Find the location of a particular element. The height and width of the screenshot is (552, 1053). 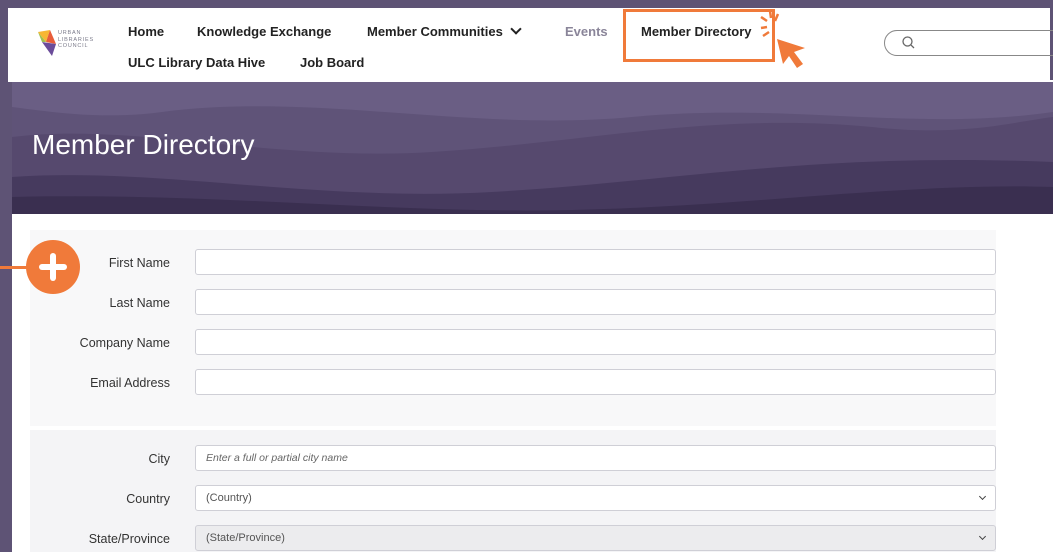

search-icon is located at coordinates (909, 43).